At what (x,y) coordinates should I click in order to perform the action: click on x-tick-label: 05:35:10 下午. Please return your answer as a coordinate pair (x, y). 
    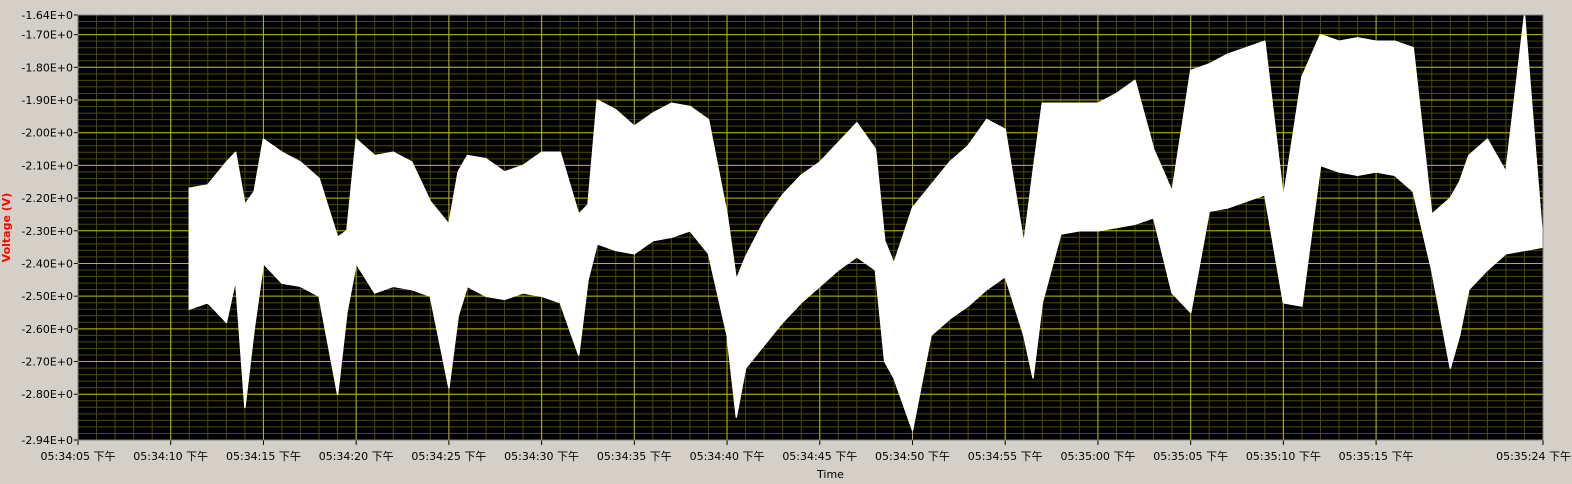
    Looking at the image, I should click on (1283, 456).